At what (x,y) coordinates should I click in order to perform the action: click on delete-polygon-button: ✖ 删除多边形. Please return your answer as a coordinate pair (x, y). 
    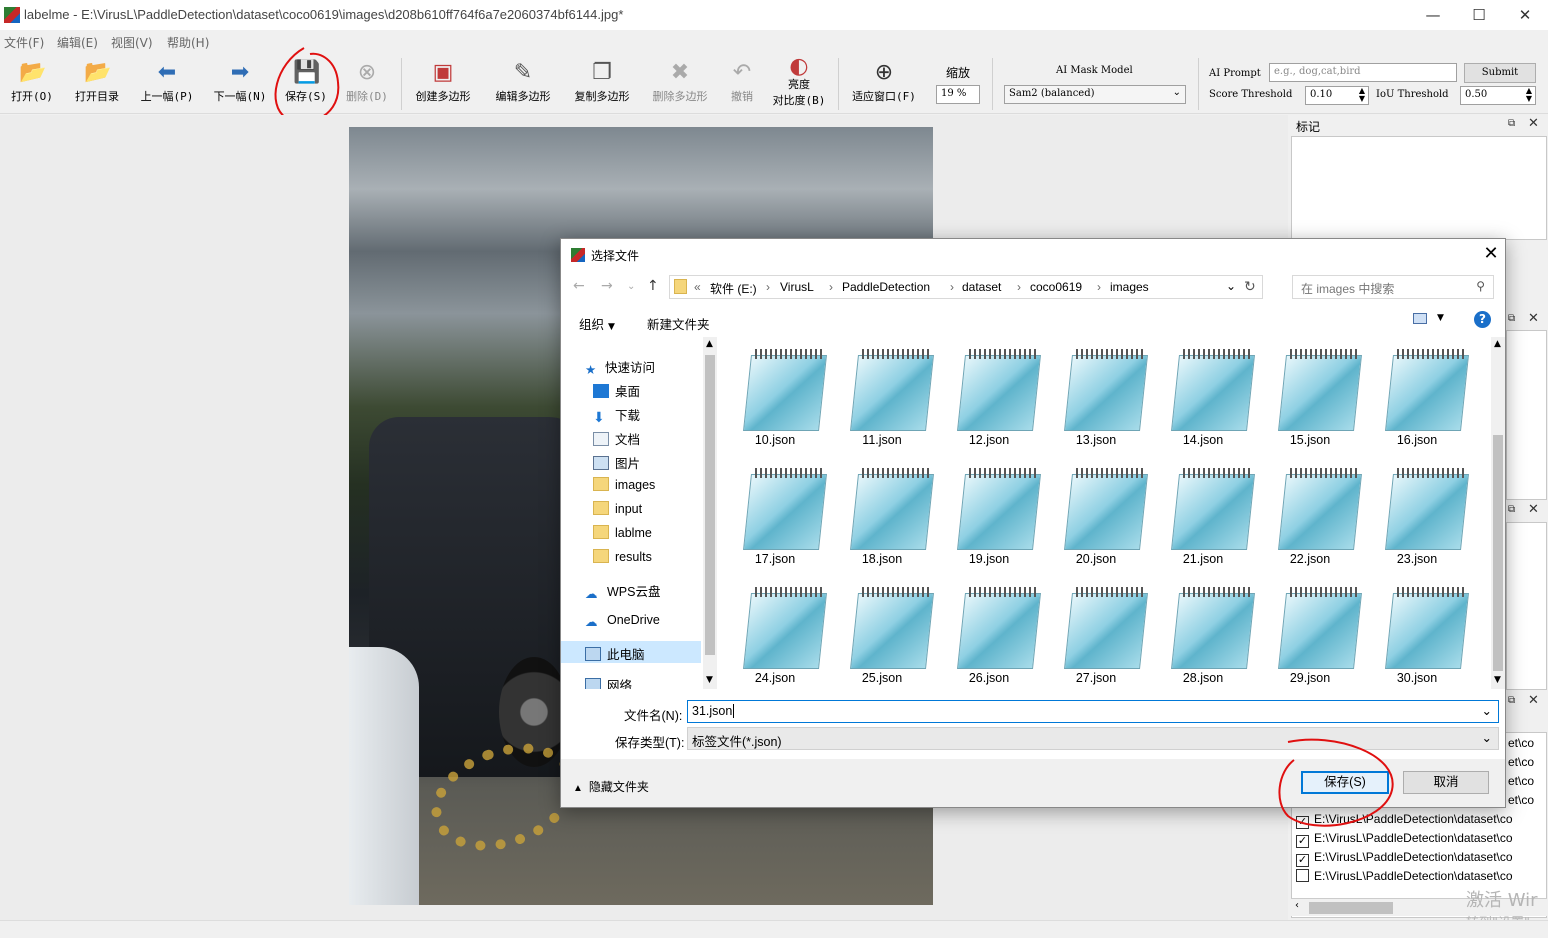
    Looking at the image, I should click on (680, 86).